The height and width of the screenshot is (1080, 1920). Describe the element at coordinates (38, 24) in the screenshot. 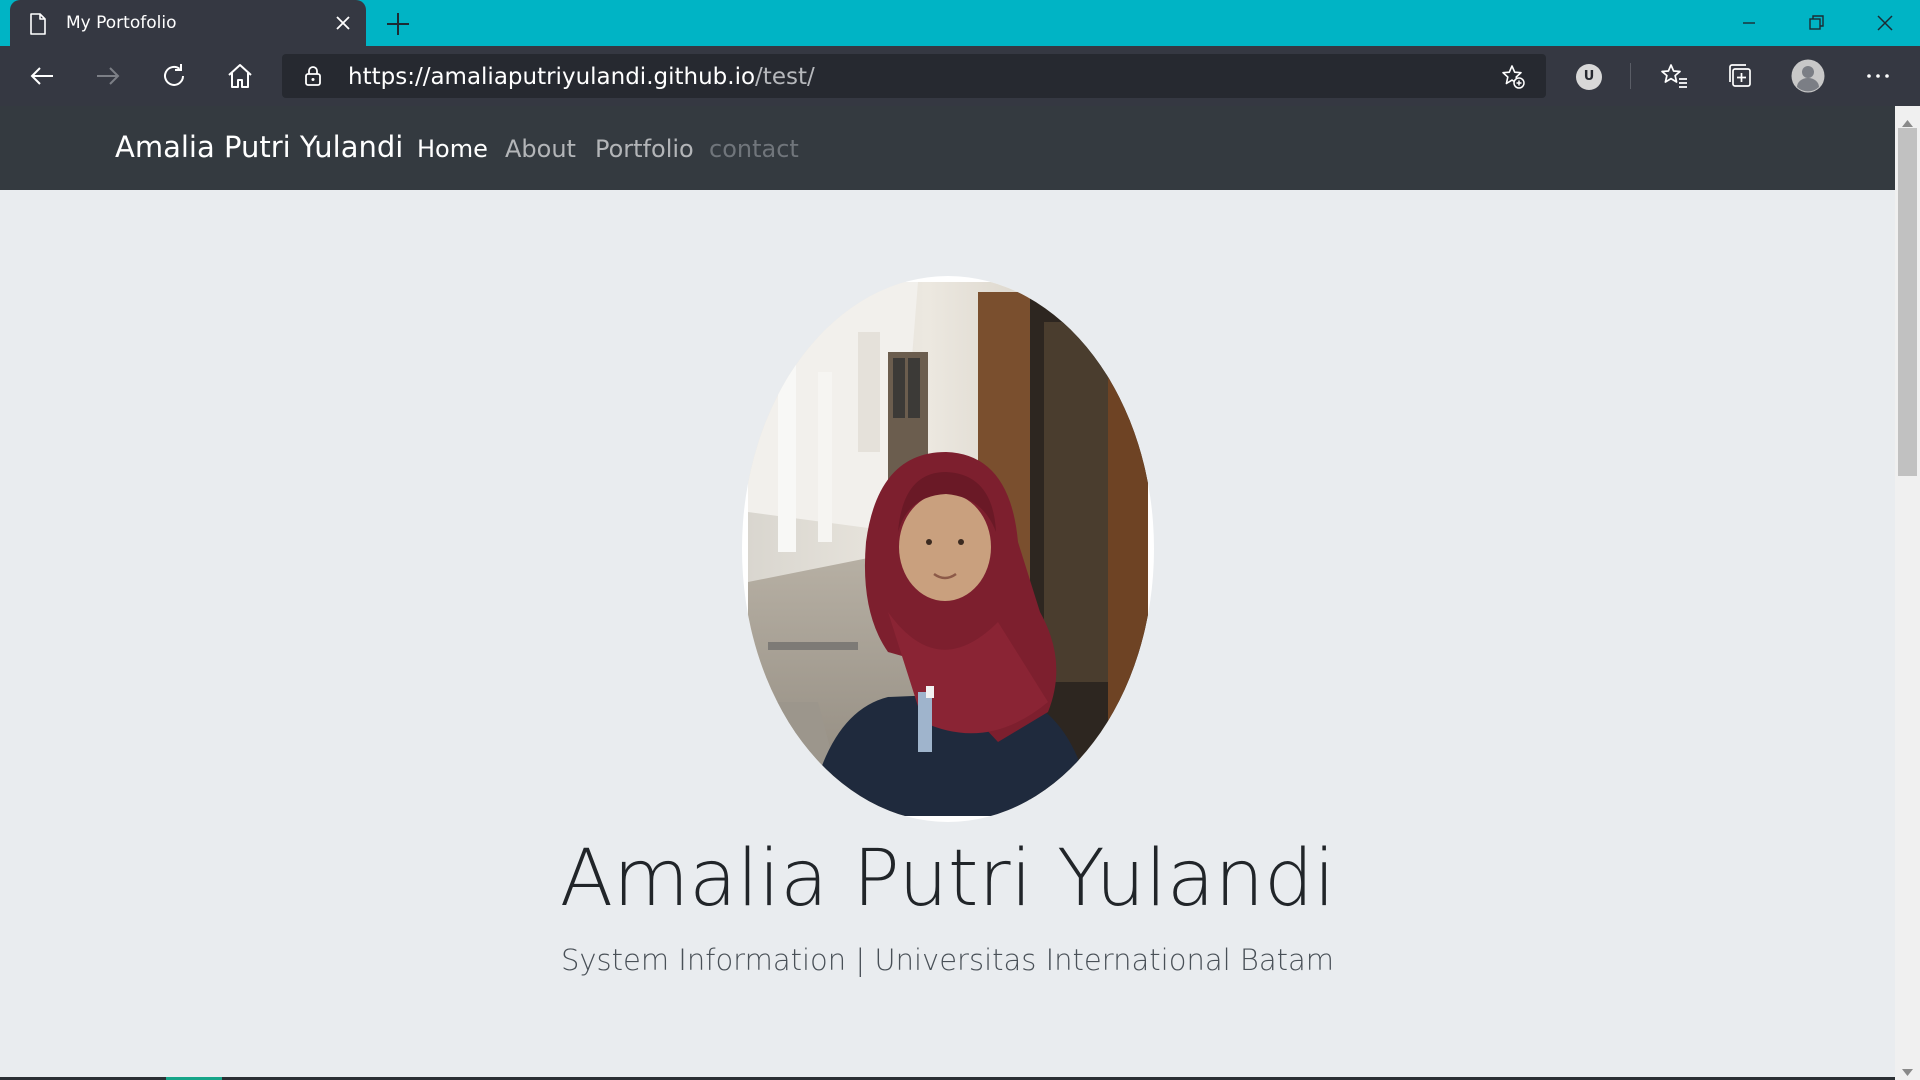

I see `page-icon` at that location.